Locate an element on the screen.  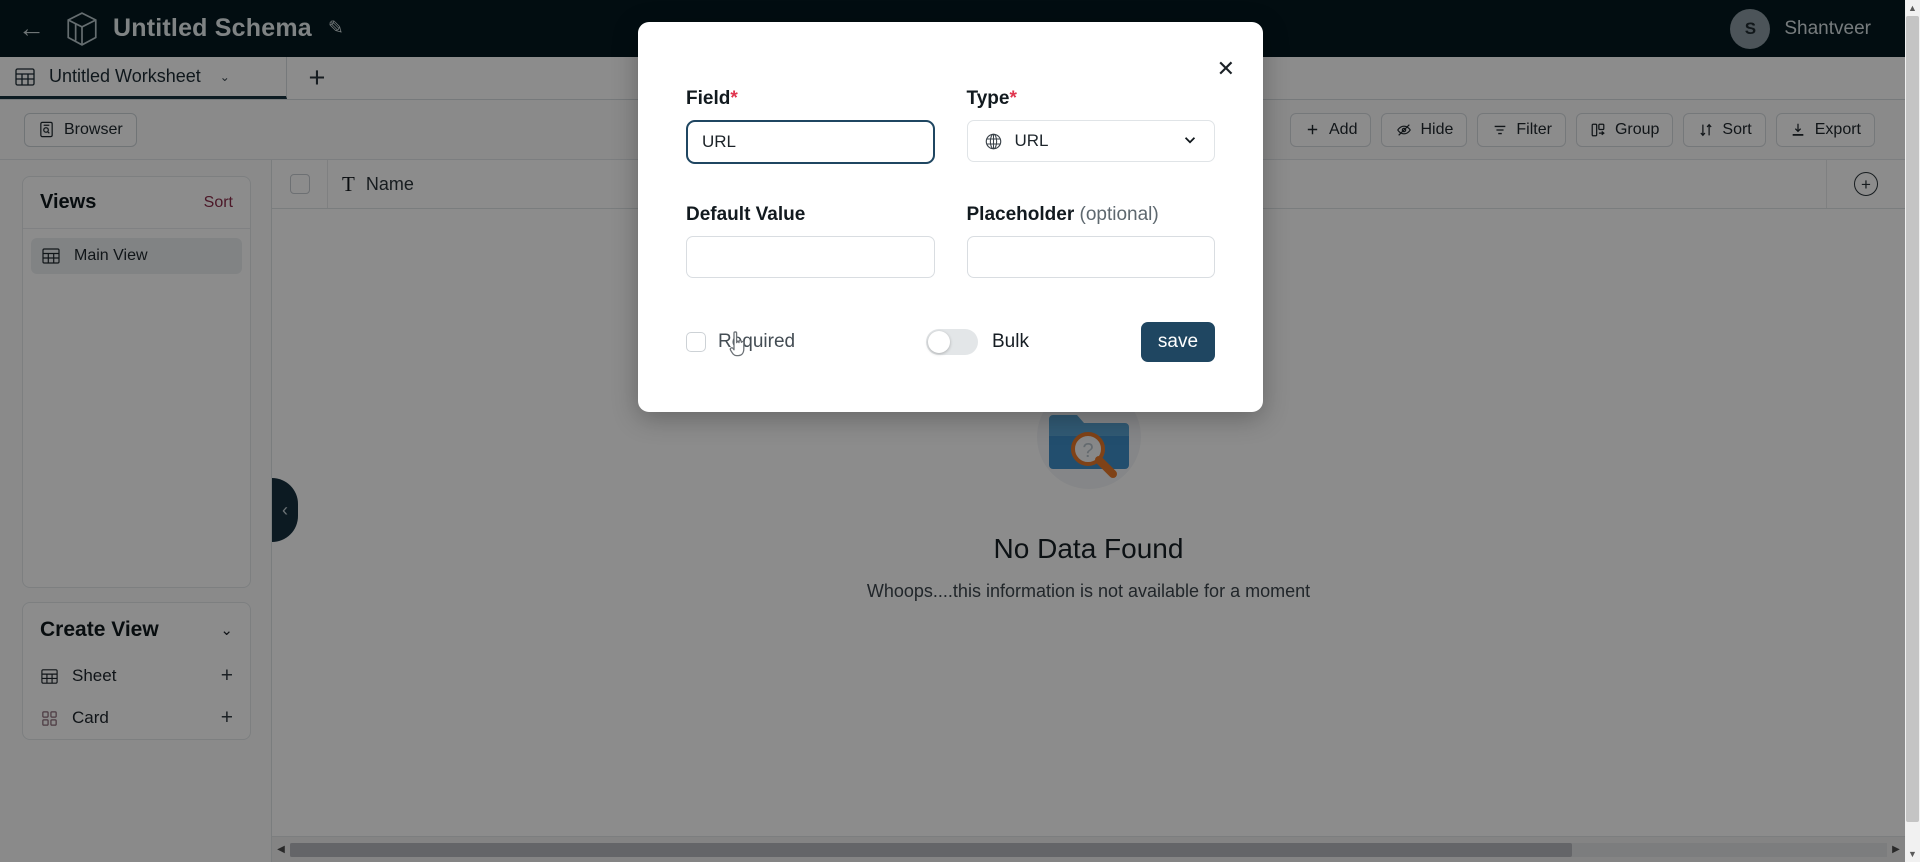
bulk-toggle is located at coordinates (952, 342).